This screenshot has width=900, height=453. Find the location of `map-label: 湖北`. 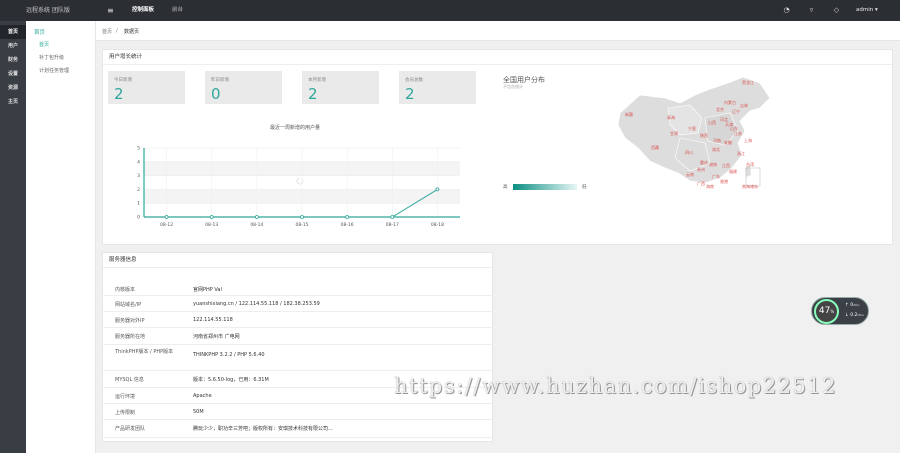

map-label: 湖北 is located at coordinates (716, 149).